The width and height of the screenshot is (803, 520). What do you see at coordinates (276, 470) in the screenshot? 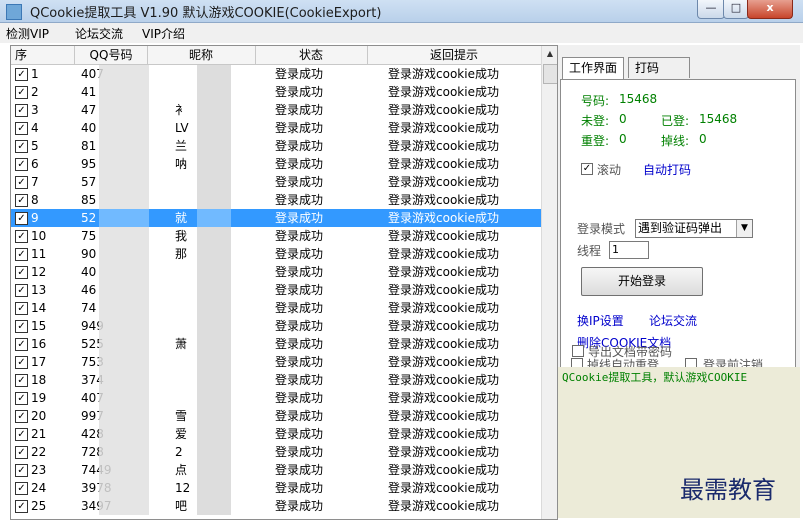
I see `table-row: ✓ 23 7449 点登录成功 登录游戏cookie成功` at bounding box center [276, 470].